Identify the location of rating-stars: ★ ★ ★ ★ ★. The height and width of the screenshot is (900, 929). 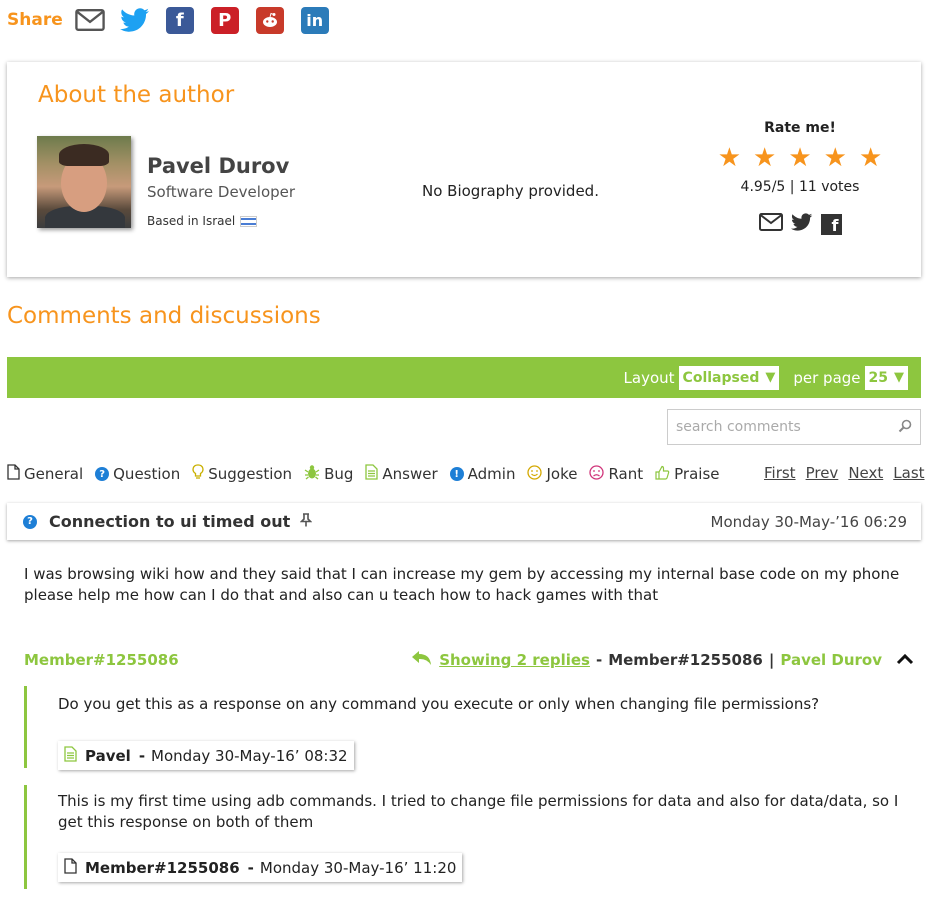
(800, 158).